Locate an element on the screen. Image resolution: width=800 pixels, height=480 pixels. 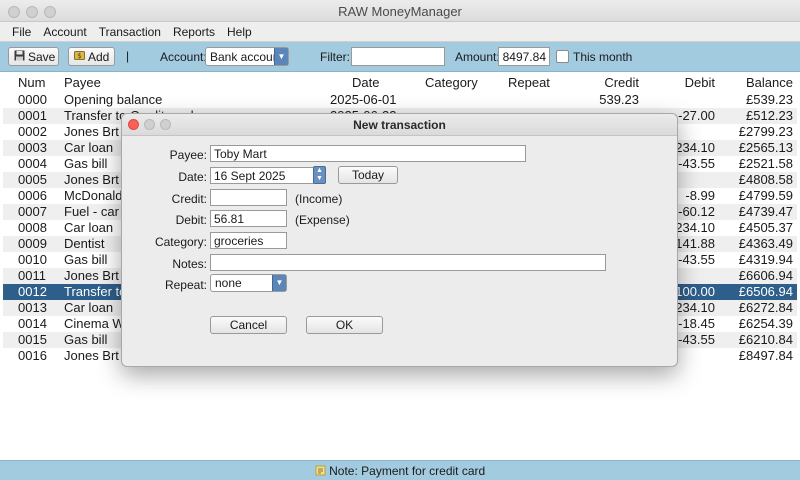
repeat-select: none ▼ is located at coordinates (248, 283).